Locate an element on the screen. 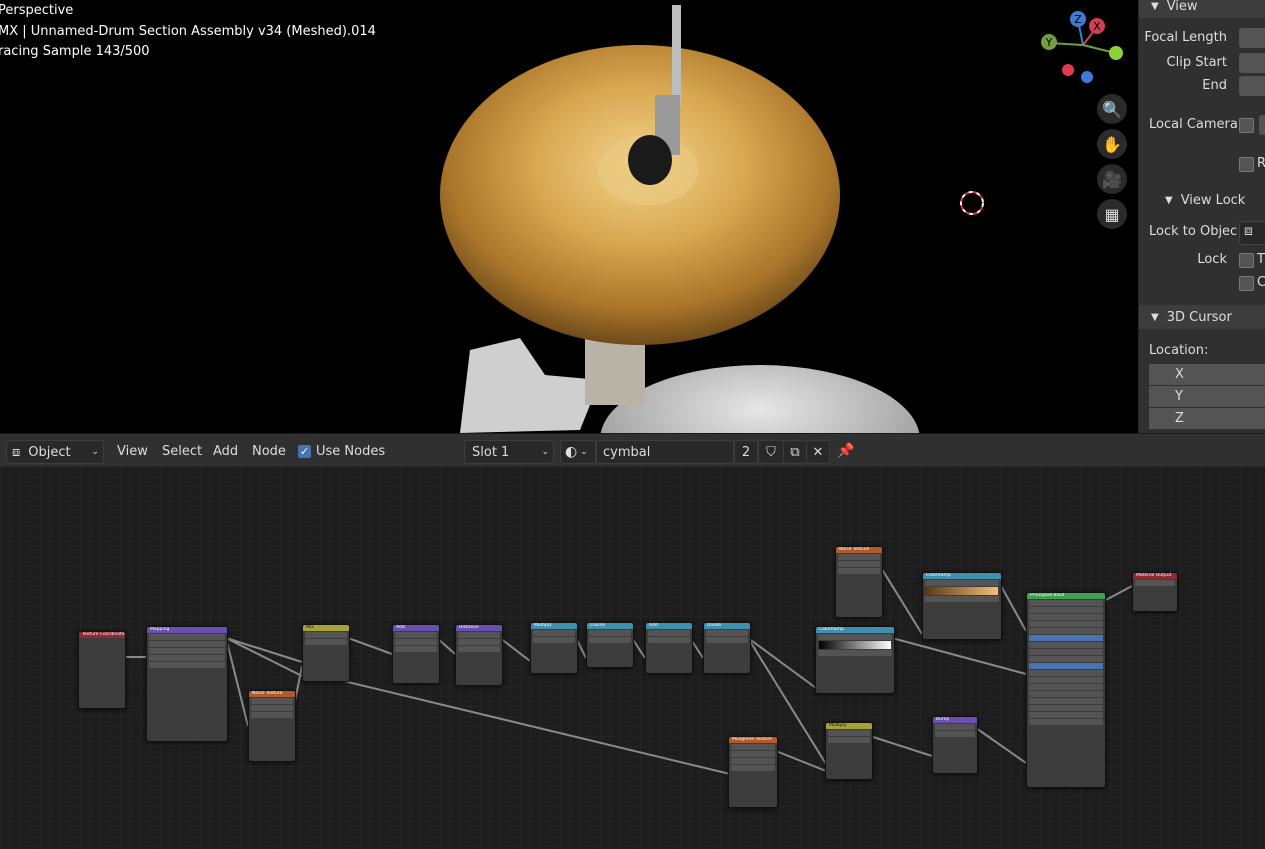 The image size is (1265, 849). node-title: Multiply is located at coordinates (554, 626).